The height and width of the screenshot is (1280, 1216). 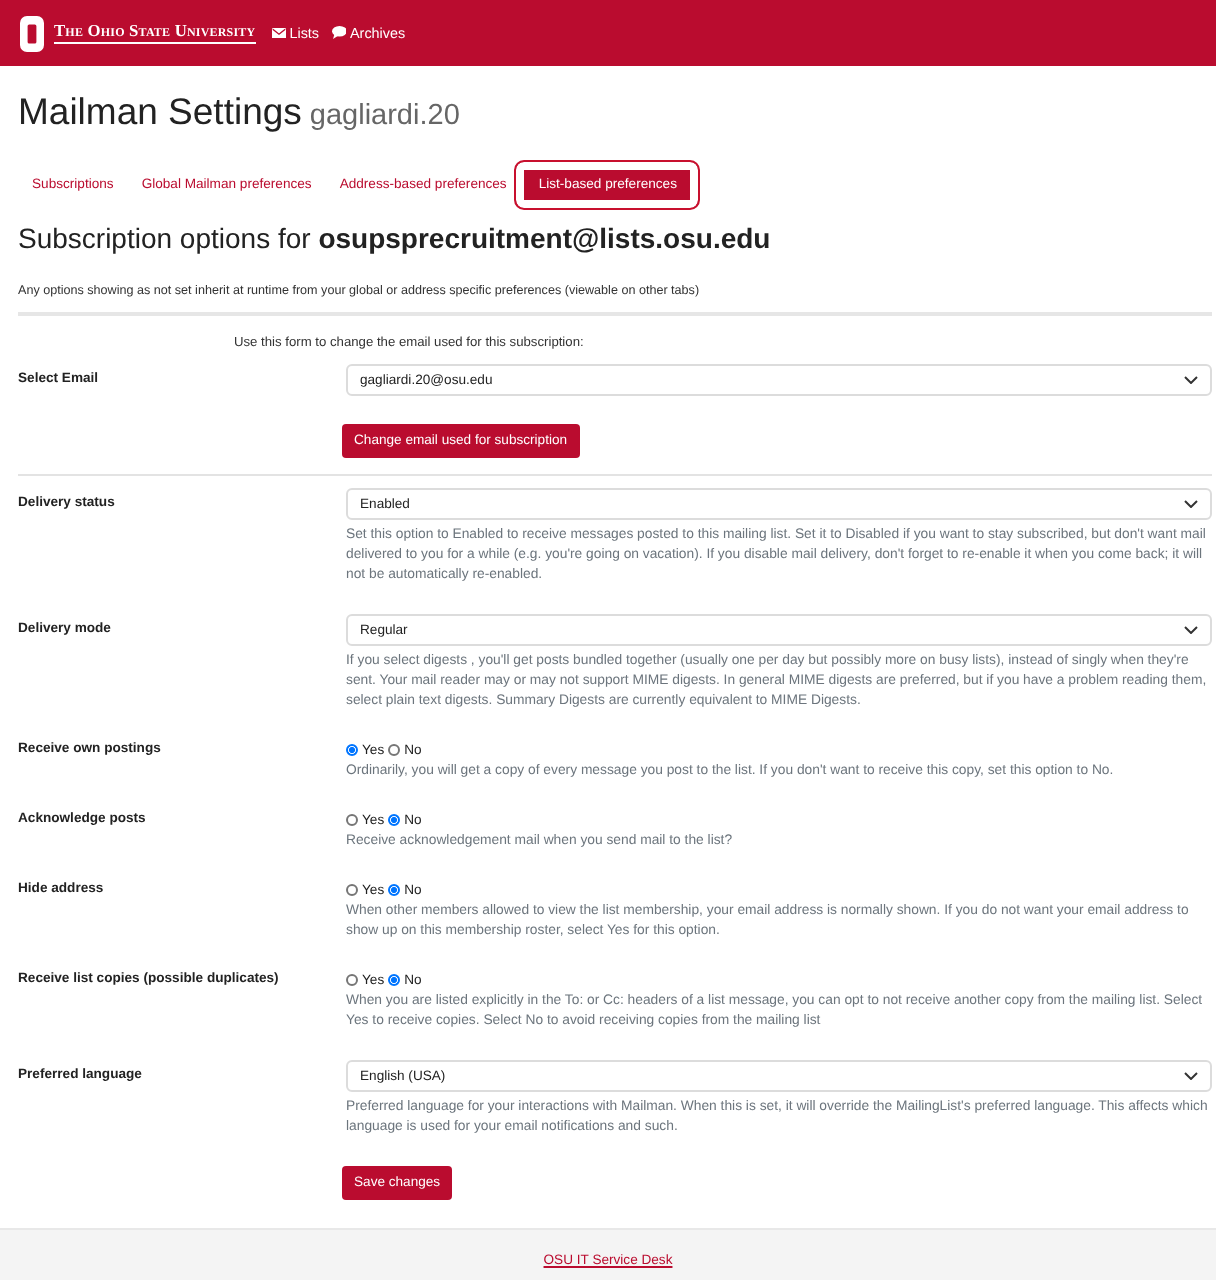 I want to click on speech-bubble-icon, so click(x=338, y=33).